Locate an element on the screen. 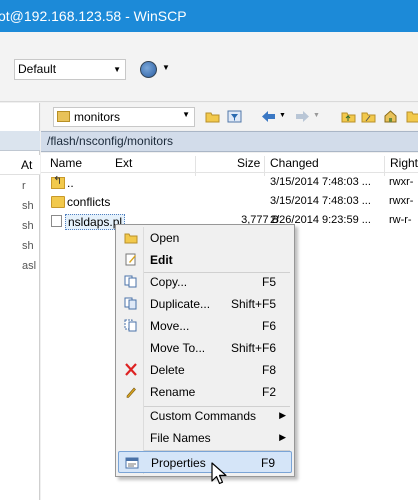 Image resolution: width=418 pixels, height=500 pixels. menu-item-shortcut: F6 is located at coordinates (268, 326).